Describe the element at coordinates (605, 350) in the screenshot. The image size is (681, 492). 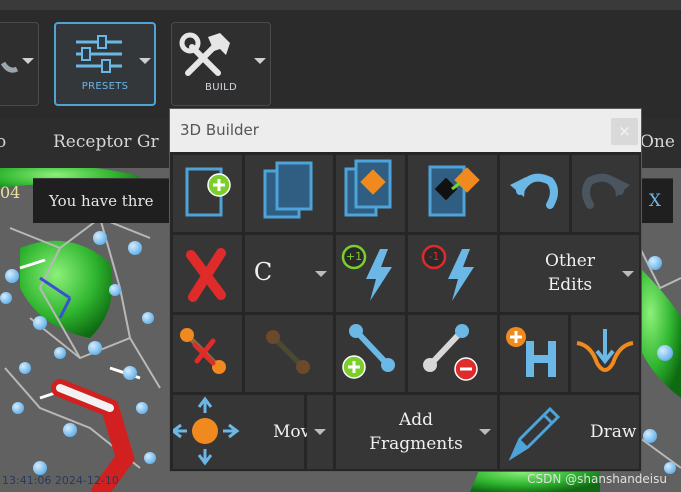
I see `minimize-curve-icon` at that location.